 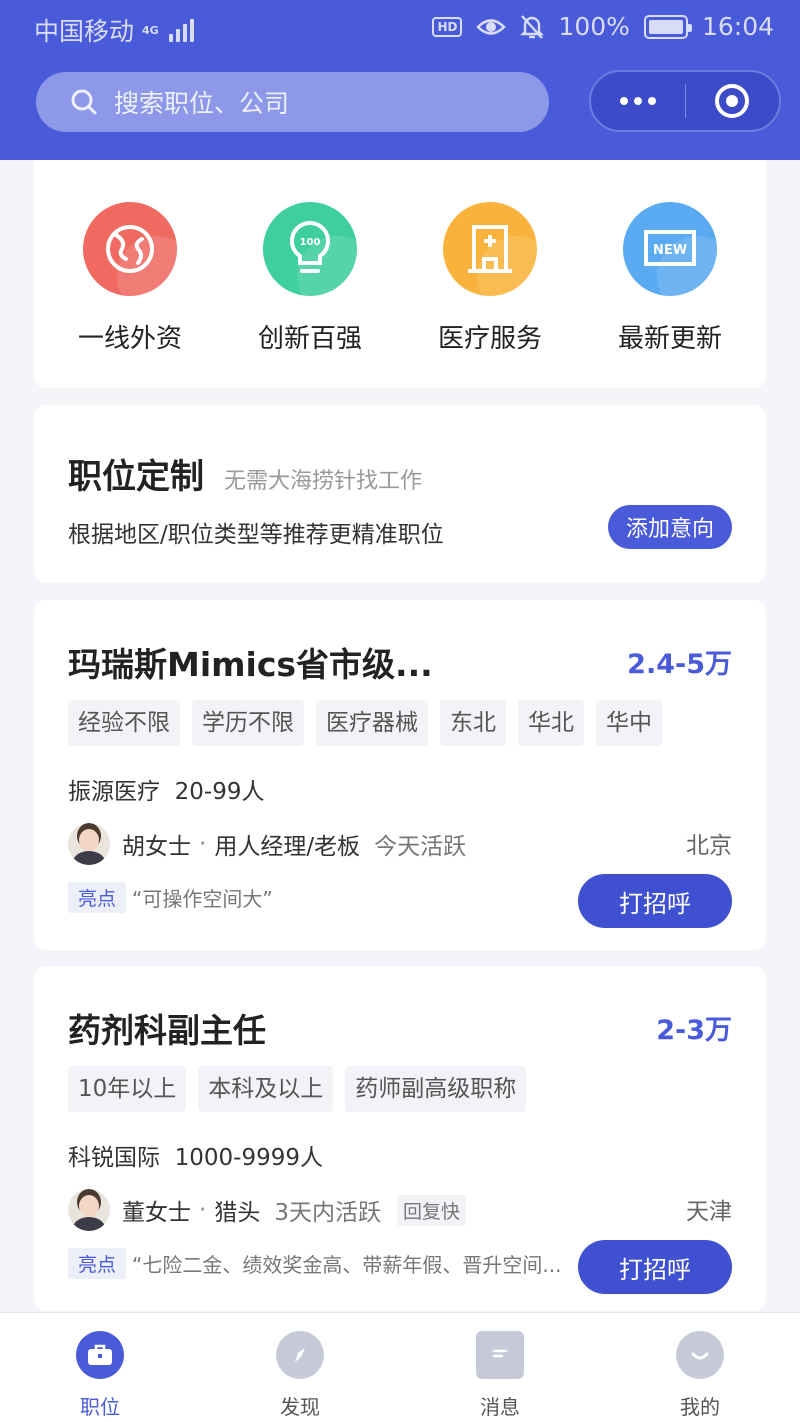 I want to click on category-item-latest: NEW 最新更新, so click(x=670, y=295).